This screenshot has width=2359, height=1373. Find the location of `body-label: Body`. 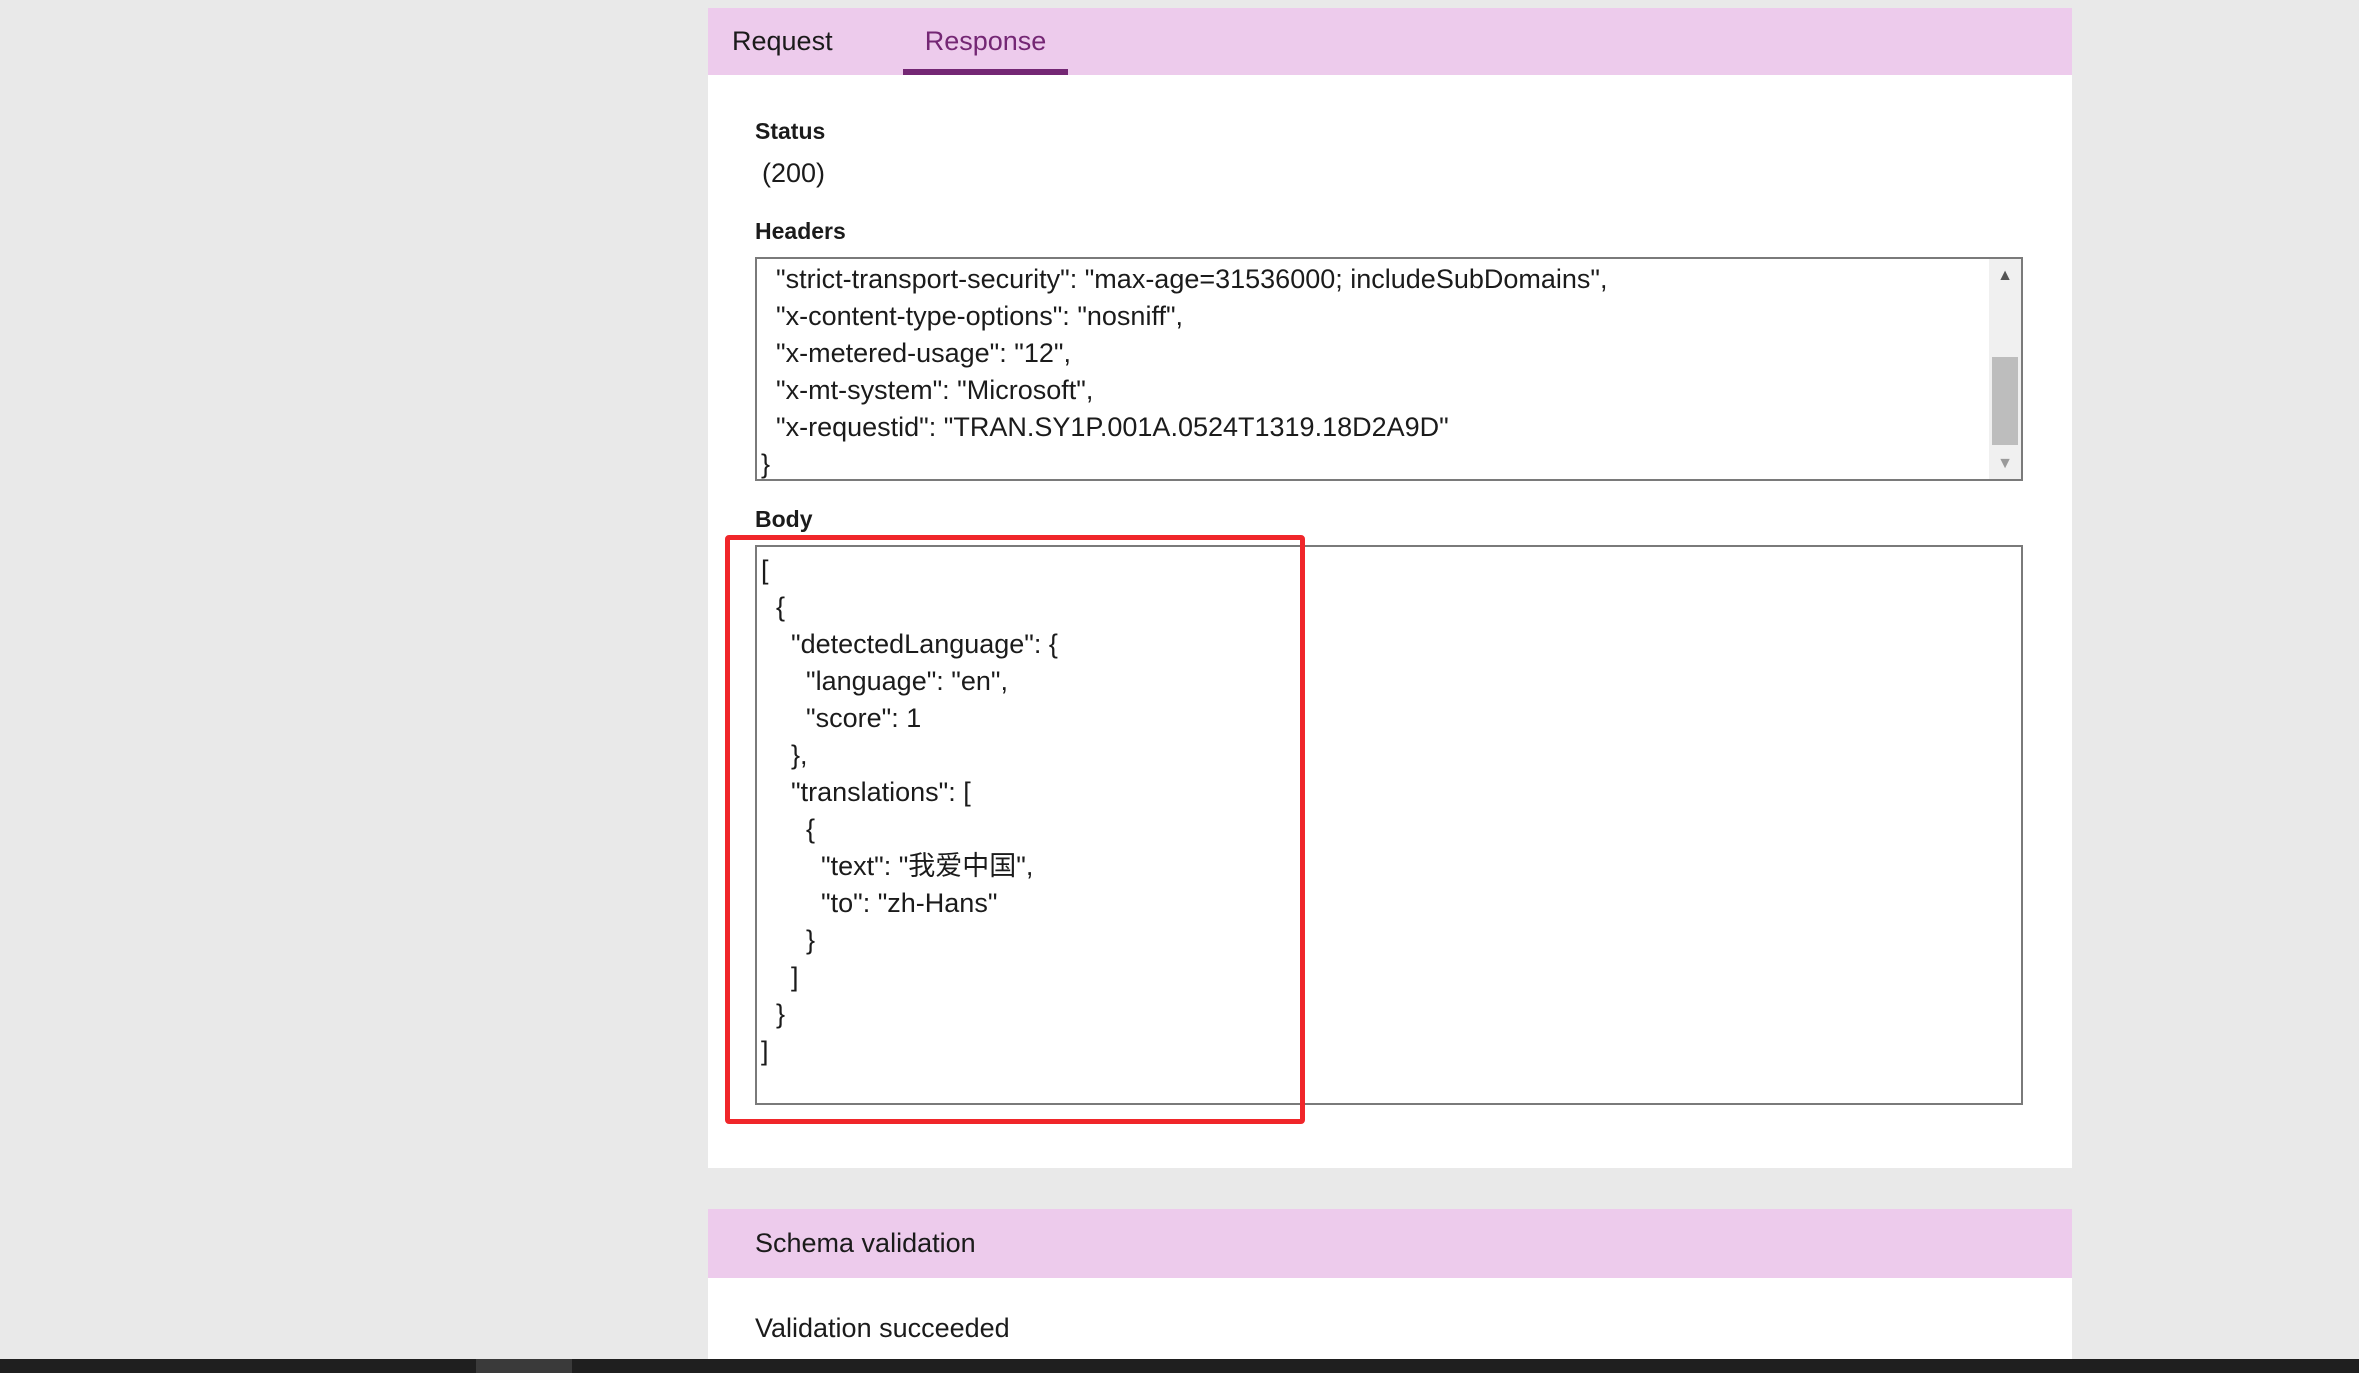

body-label: Body is located at coordinates (784, 519).